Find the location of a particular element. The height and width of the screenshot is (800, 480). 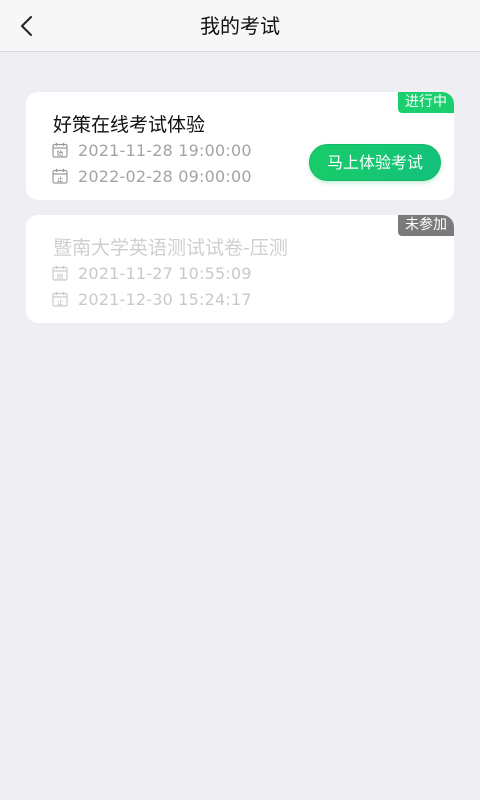

start-time: 2021-11-28 19:00:00 is located at coordinates (165, 150).